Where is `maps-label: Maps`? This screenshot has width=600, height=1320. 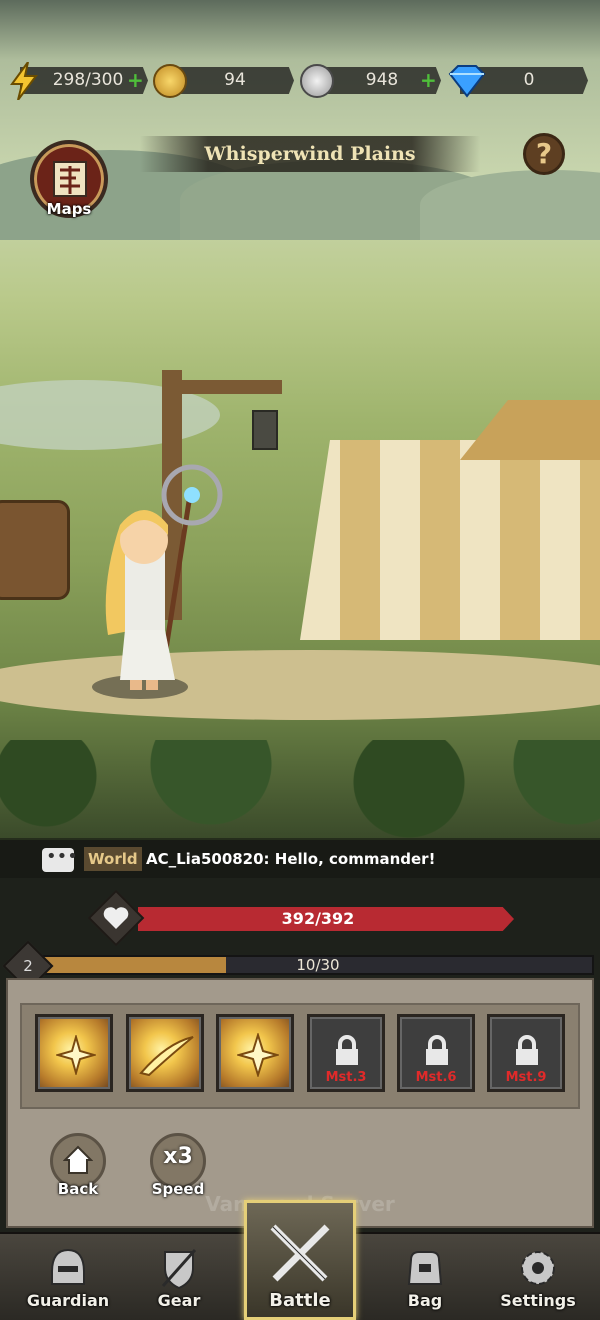
maps-label: Maps is located at coordinates (69, 209).